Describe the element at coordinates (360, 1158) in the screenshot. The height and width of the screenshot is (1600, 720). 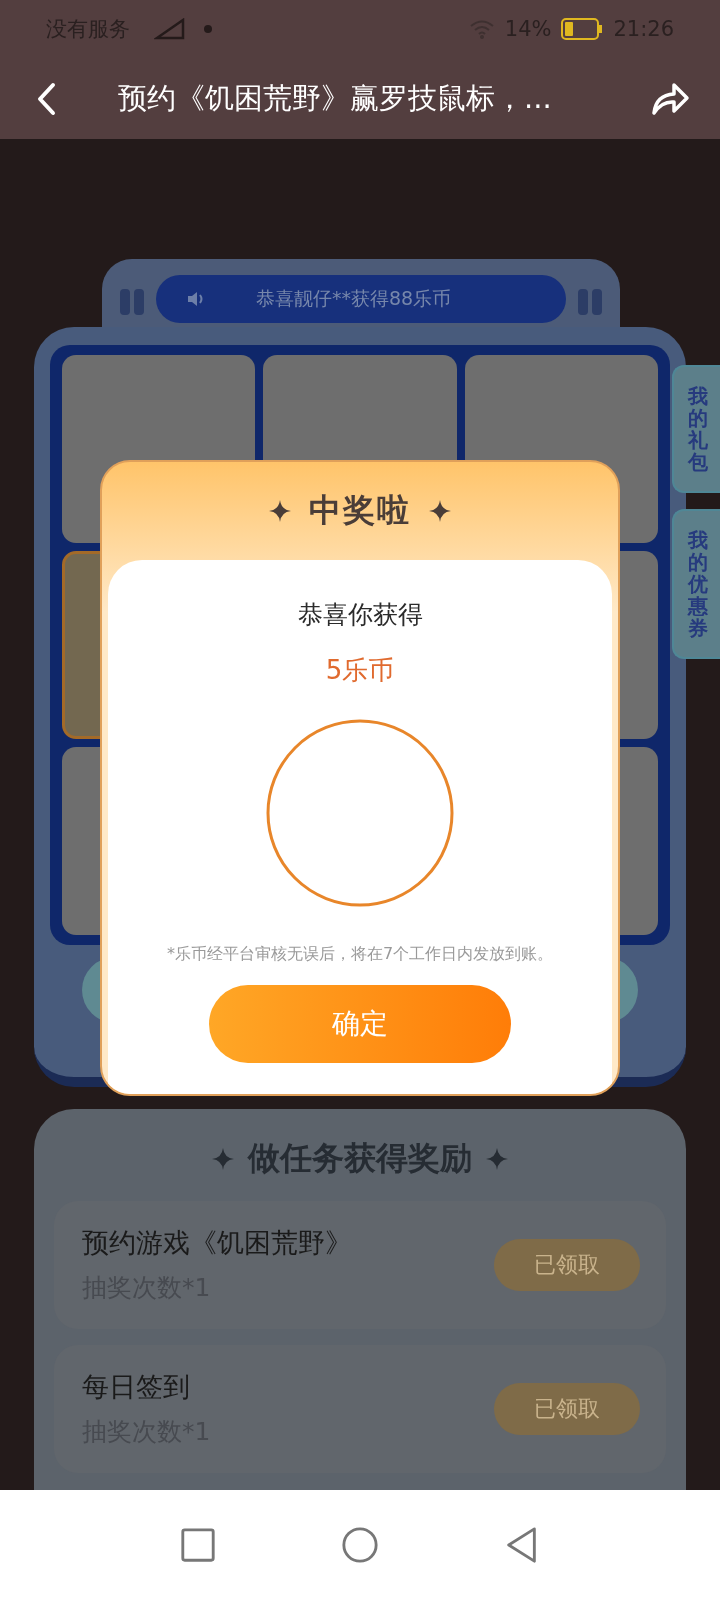
I see `tasks-title: 做任务获得奖励` at that location.